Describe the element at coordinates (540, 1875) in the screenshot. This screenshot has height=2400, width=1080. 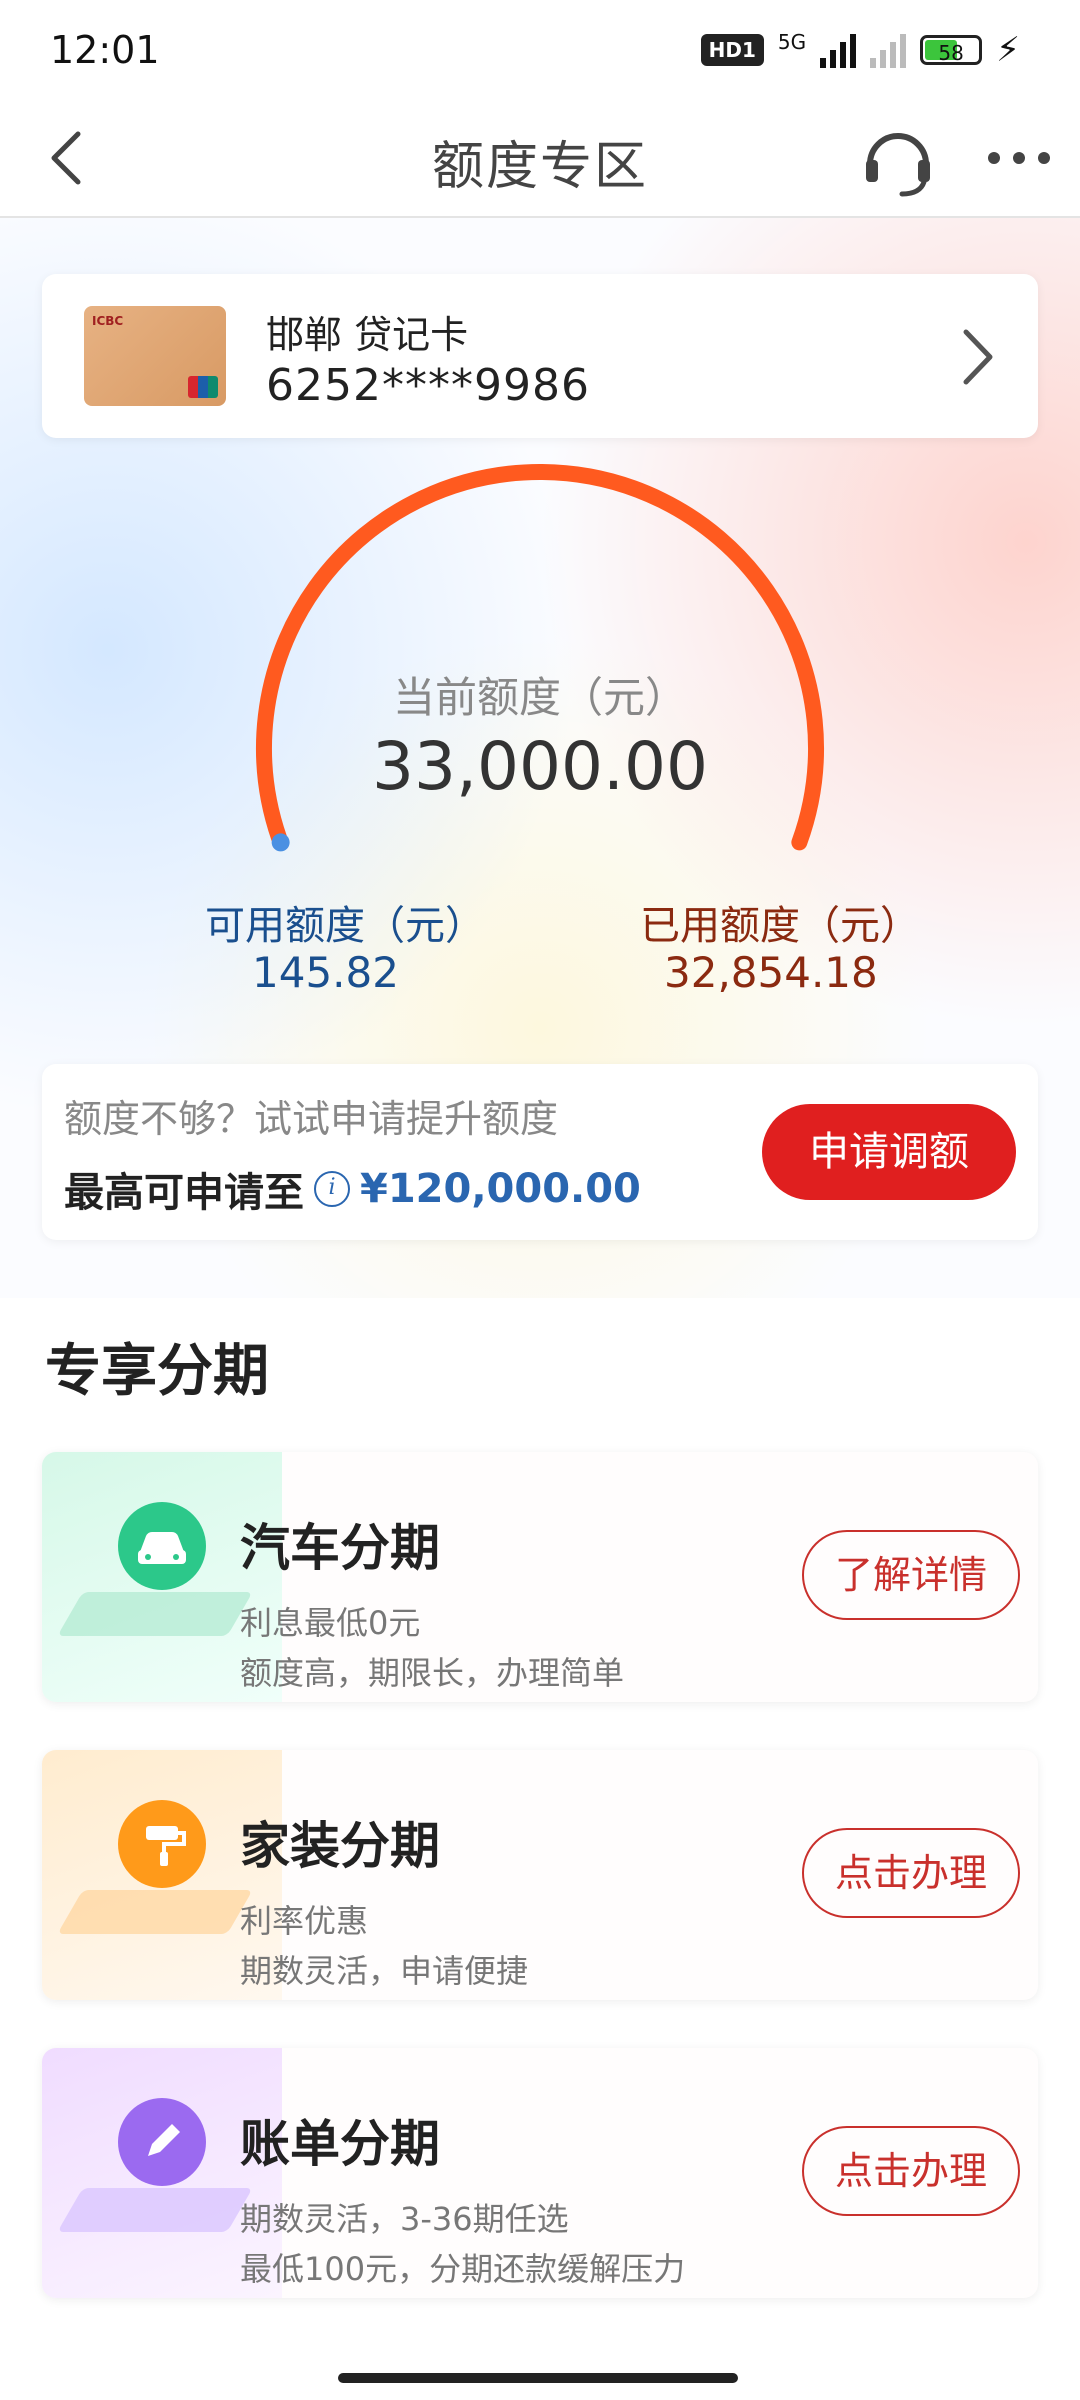
I see `promo-card-home: 家装分期 利率优惠 期数灵活，申请便捷 点击办理` at that location.